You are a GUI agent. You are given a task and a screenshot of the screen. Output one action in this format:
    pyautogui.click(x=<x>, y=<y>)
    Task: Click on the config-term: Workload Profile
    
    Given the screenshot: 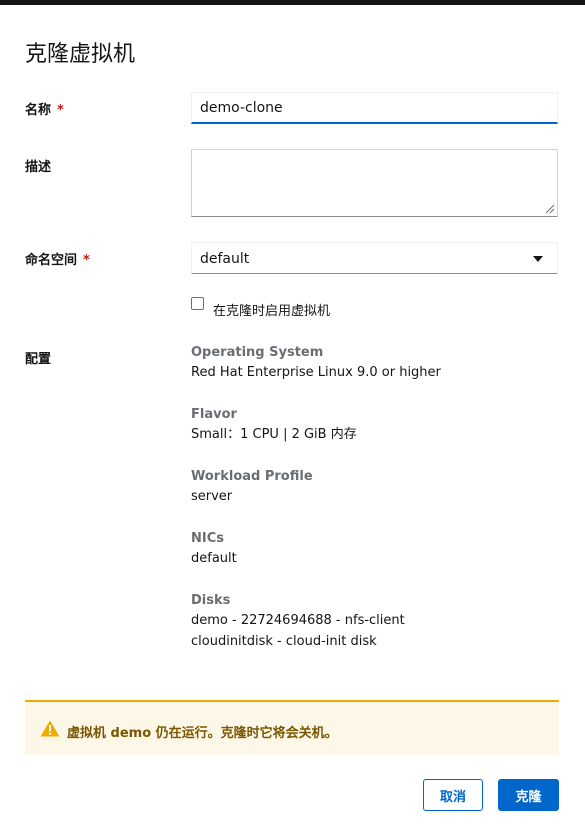 What is the action you would take?
    pyautogui.click(x=252, y=476)
    